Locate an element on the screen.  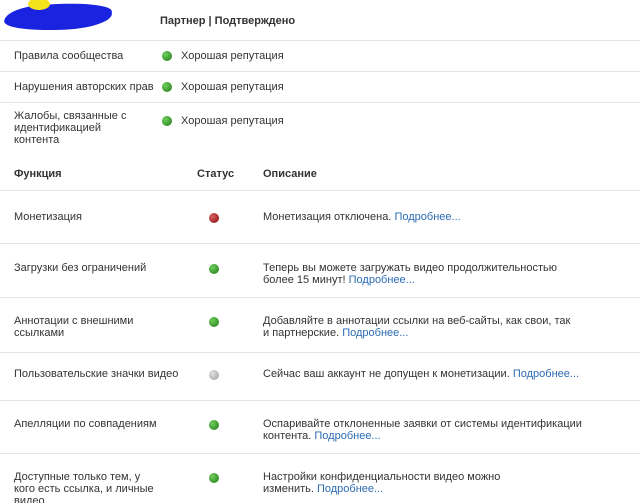
reputation-row-community: Правила сообщества Хорошая репутация is located at coordinates (320, 56).